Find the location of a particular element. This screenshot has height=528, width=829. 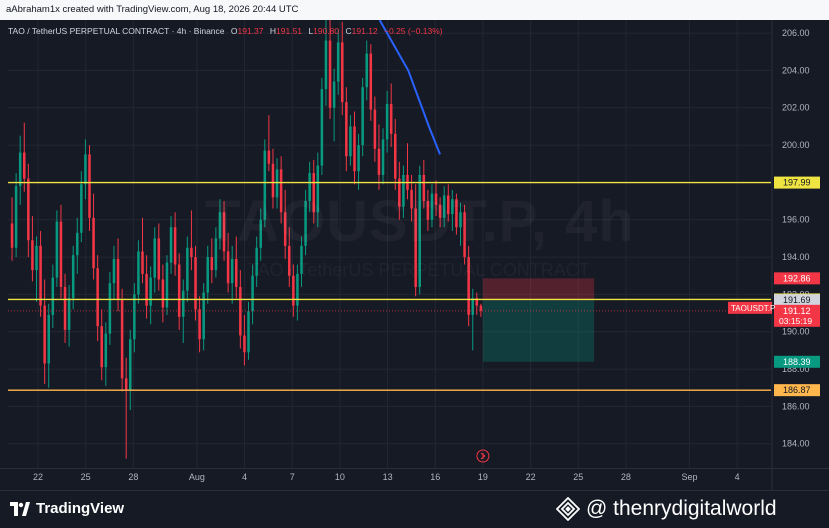

legend-low-value: 190.80 is located at coordinates (326, 31).